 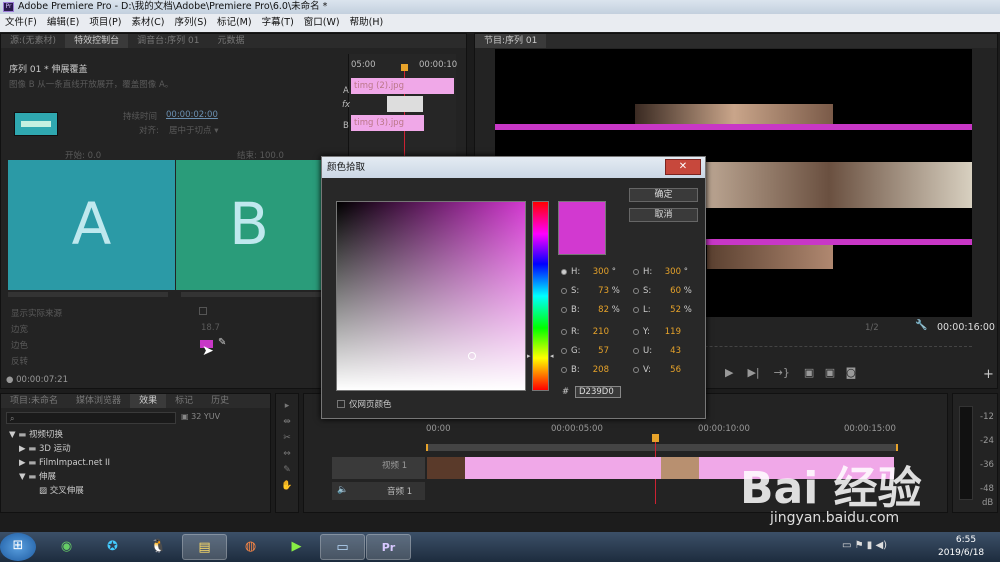 I want to click on tree-item-cross-stretch: ▨ 交叉伸展, so click(x=134, y=491).